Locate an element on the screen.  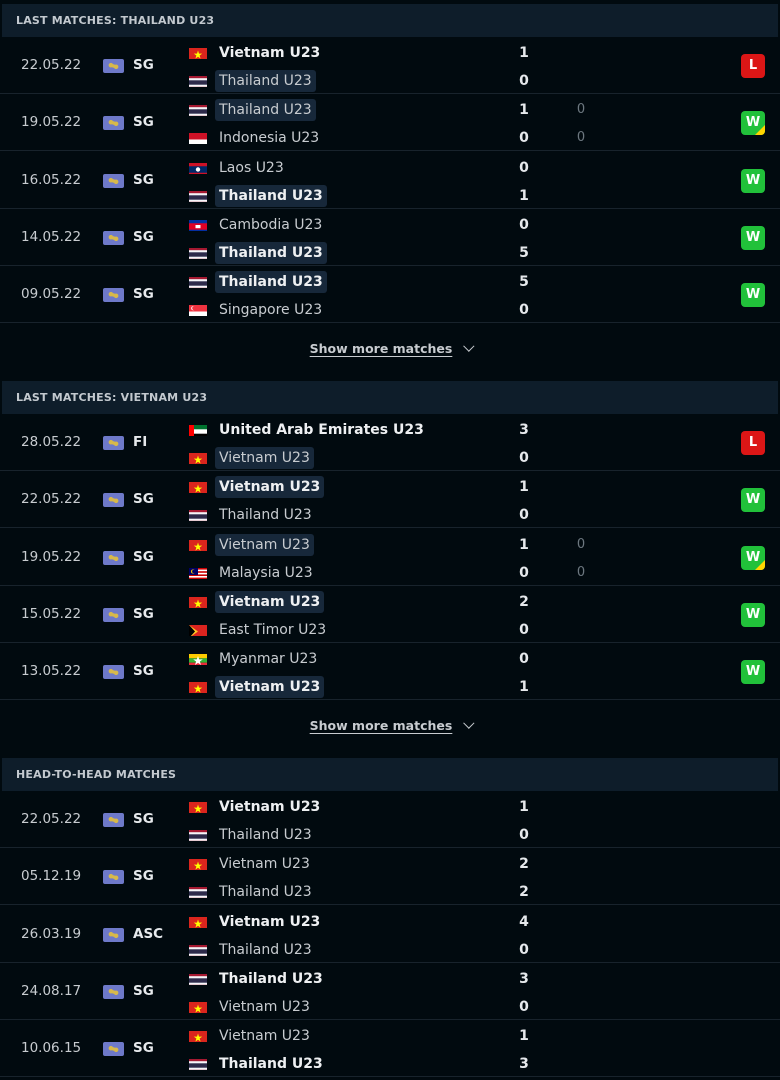
home-score: 0 is located at coordinates (524, 659).